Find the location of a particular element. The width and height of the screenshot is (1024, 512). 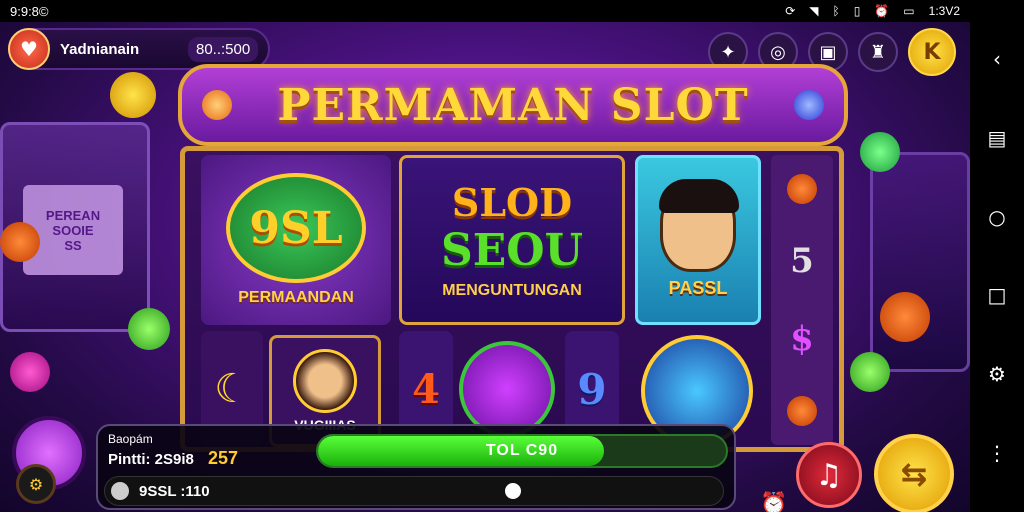

progress-bar: TOL C90 is located at coordinates (522, 451).